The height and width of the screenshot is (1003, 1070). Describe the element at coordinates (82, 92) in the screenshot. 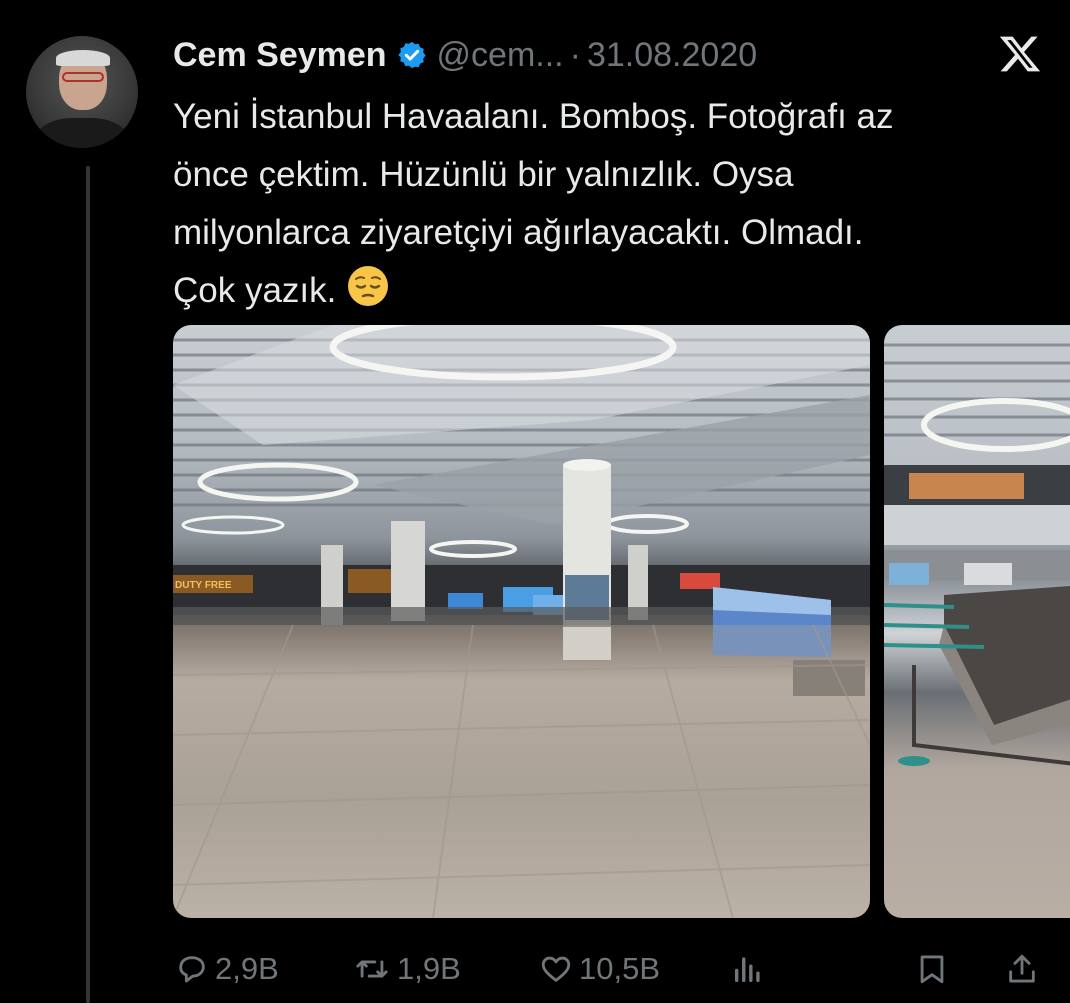

I see `author-avatar` at that location.